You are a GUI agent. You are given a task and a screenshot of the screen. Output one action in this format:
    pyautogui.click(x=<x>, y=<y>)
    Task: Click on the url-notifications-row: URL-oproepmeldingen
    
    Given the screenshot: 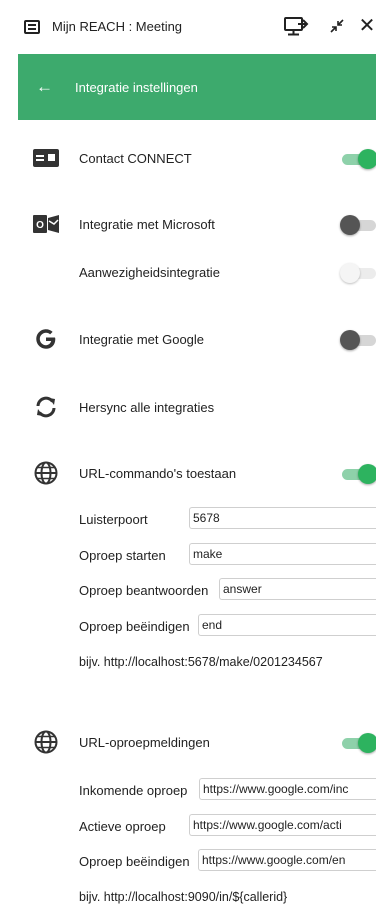 What is the action you would take?
    pyautogui.click(x=188, y=742)
    